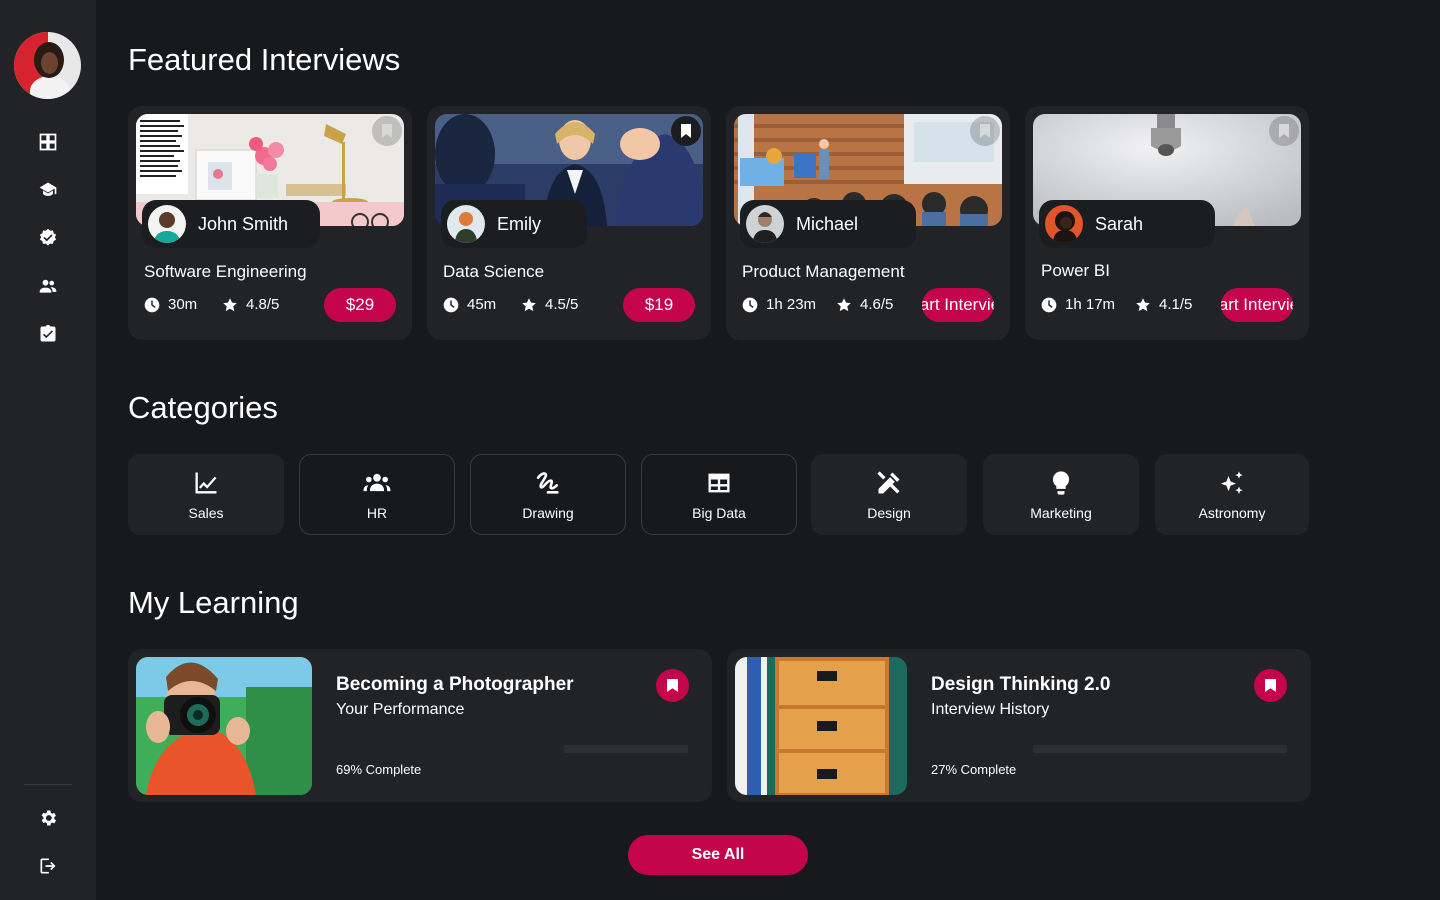 This screenshot has height=900, width=1440. I want to click on interview-title: Product Management, so click(823, 271).